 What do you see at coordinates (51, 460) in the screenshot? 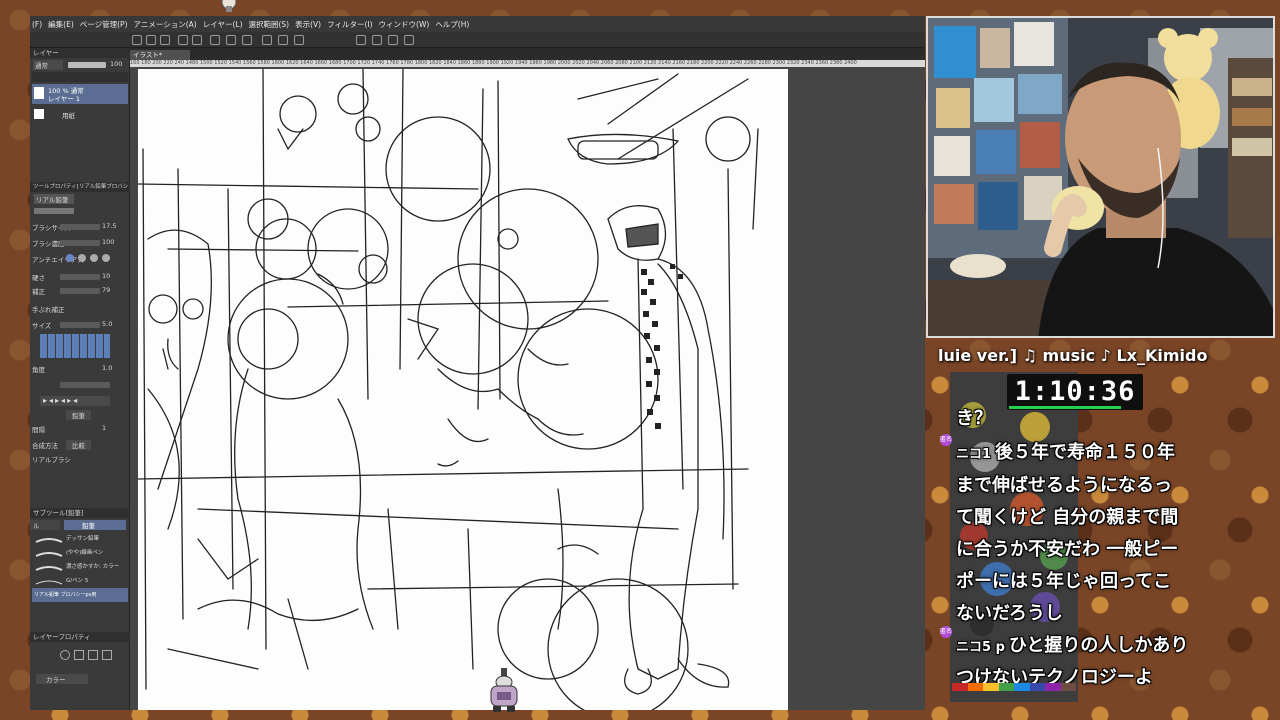
I see `real-brush-label: リアルブラシ` at bounding box center [51, 460].